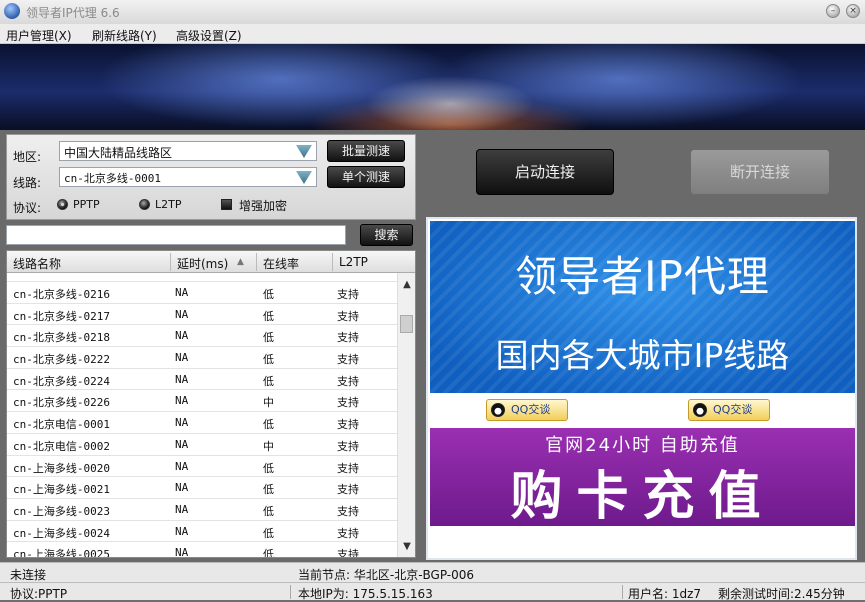  What do you see at coordinates (112, 178) in the screenshot?
I see `line-select-value: cn-北京多线-0001` at bounding box center [112, 178].